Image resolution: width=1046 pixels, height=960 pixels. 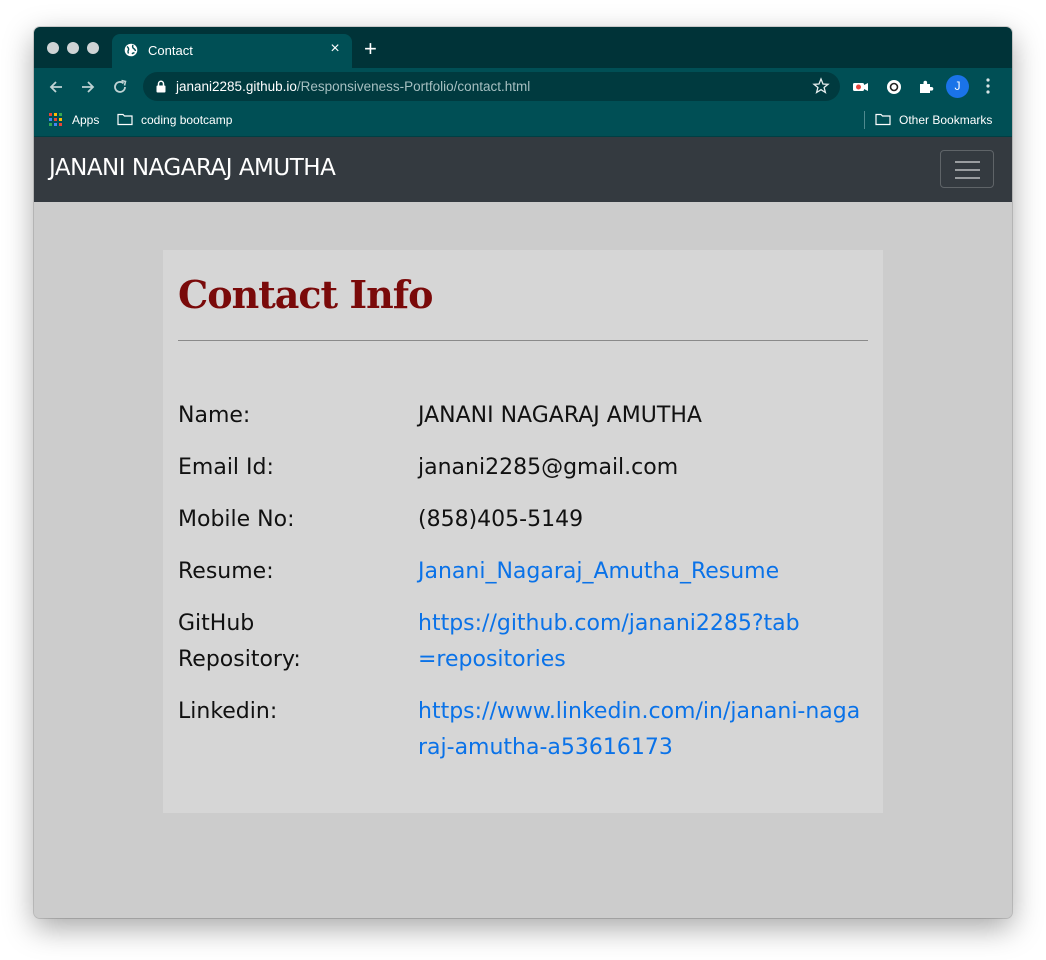 What do you see at coordinates (335, 49) in the screenshot?
I see `tab-close-icon: ×` at bounding box center [335, 49].